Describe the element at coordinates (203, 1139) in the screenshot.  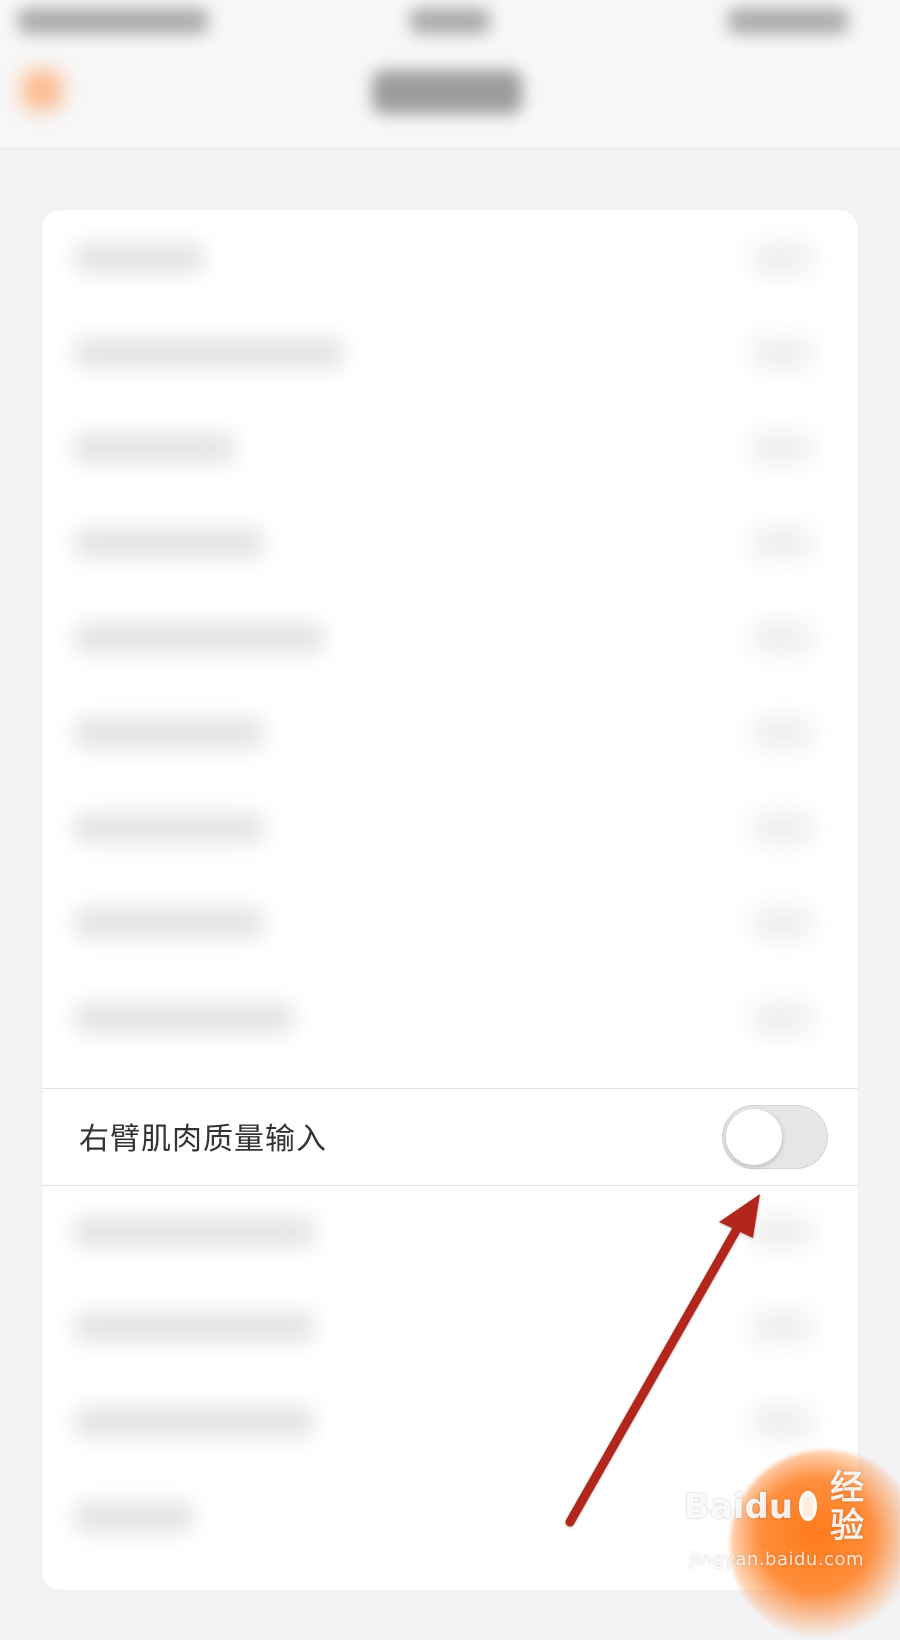
I see `setting-label: 右臂肌肉质量输入` at that location.